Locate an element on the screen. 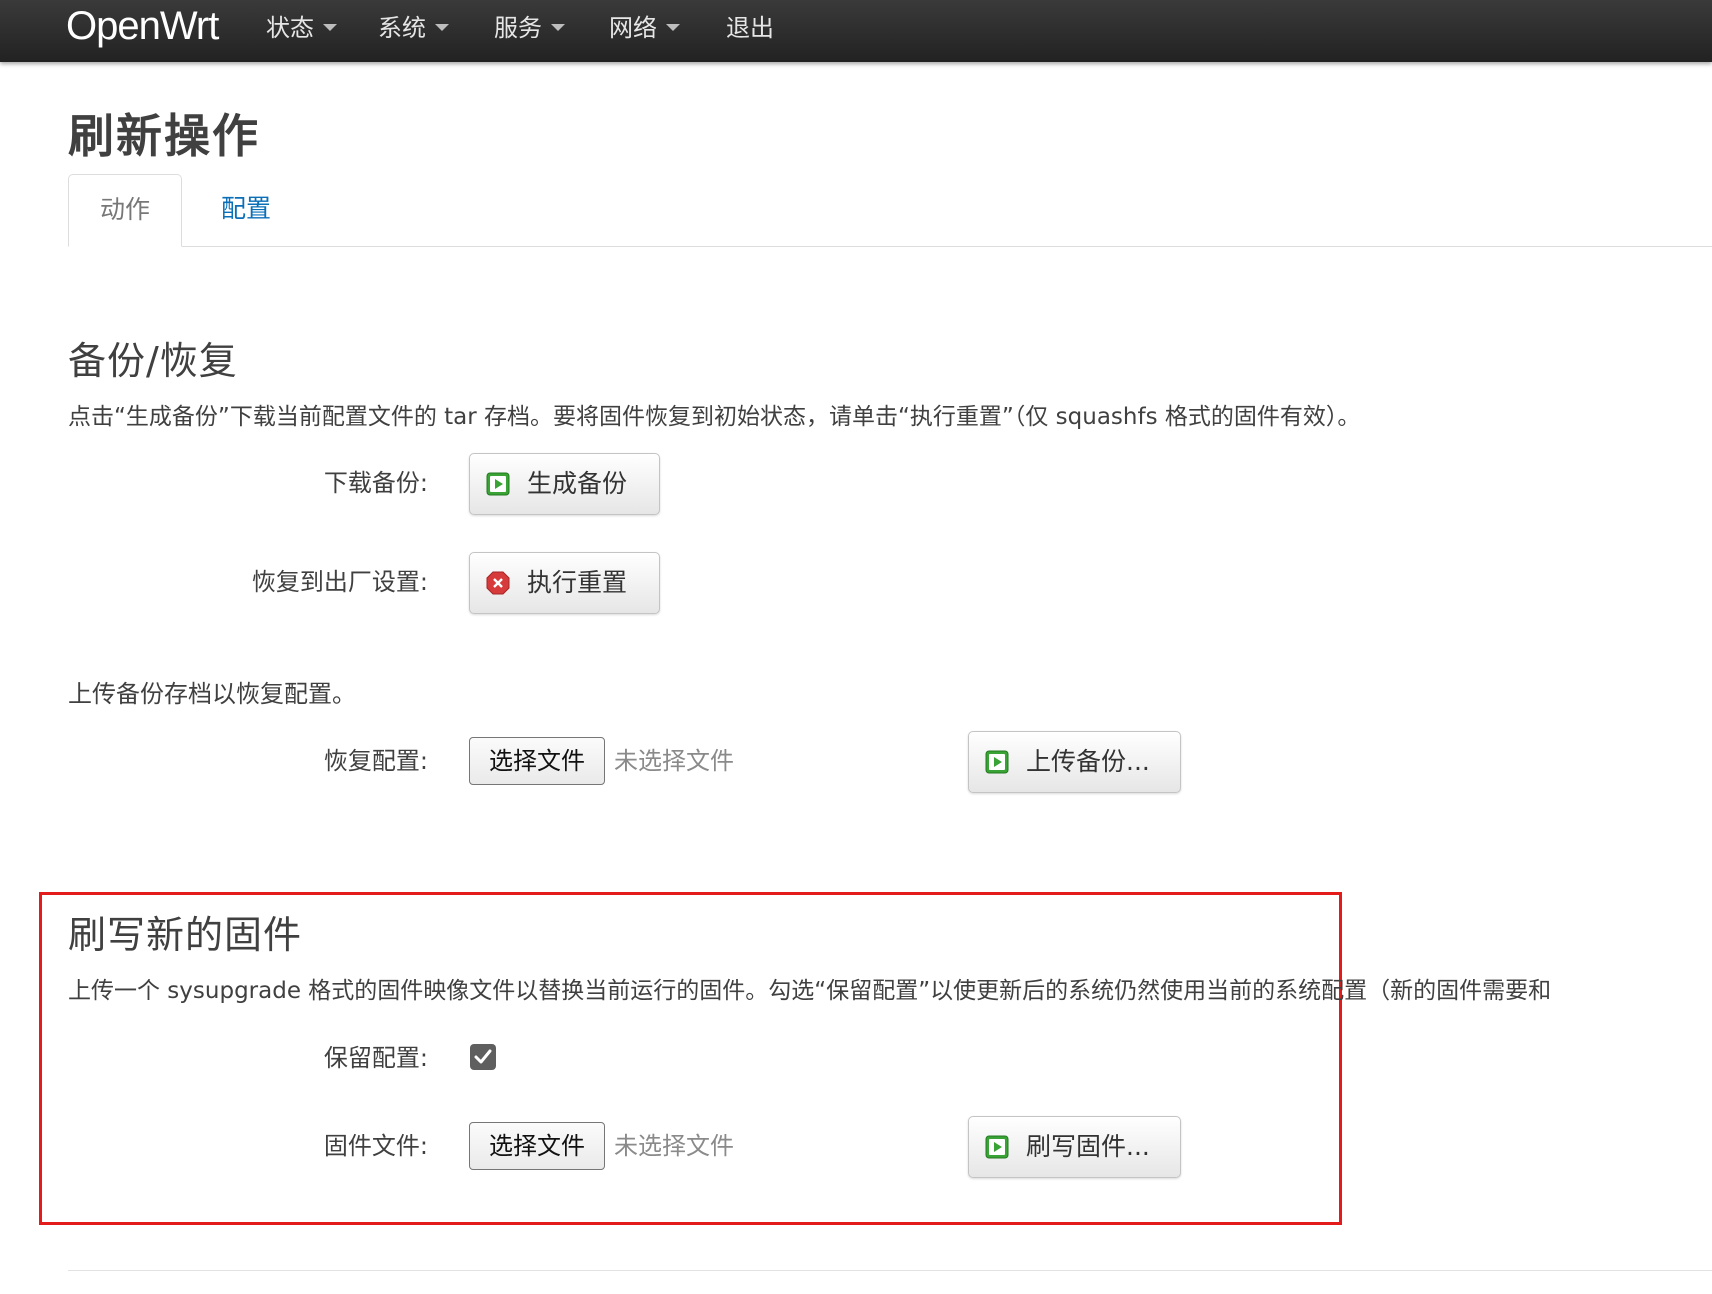 This screenshot has width=1712, height=1294. nav-menu-status: 状态 is located at coordinates (301, 28).